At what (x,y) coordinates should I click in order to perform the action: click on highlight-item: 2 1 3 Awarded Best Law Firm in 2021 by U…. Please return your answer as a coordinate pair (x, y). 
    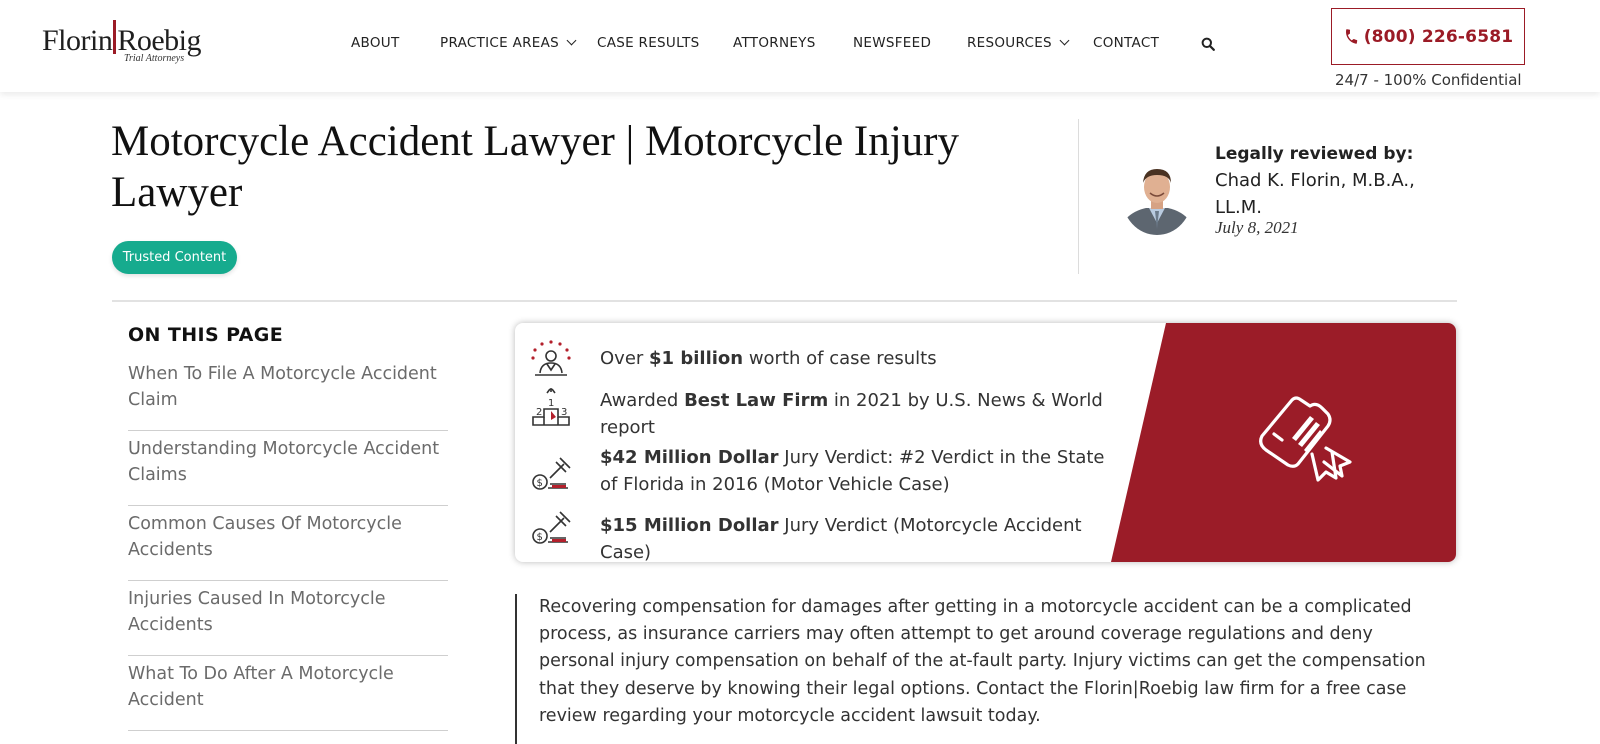
    Looking at the image, I should click on (816, 413).